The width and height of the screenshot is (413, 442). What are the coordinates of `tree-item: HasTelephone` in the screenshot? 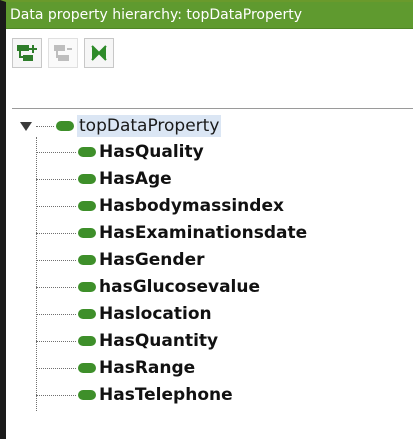 It's located at (134, 395).